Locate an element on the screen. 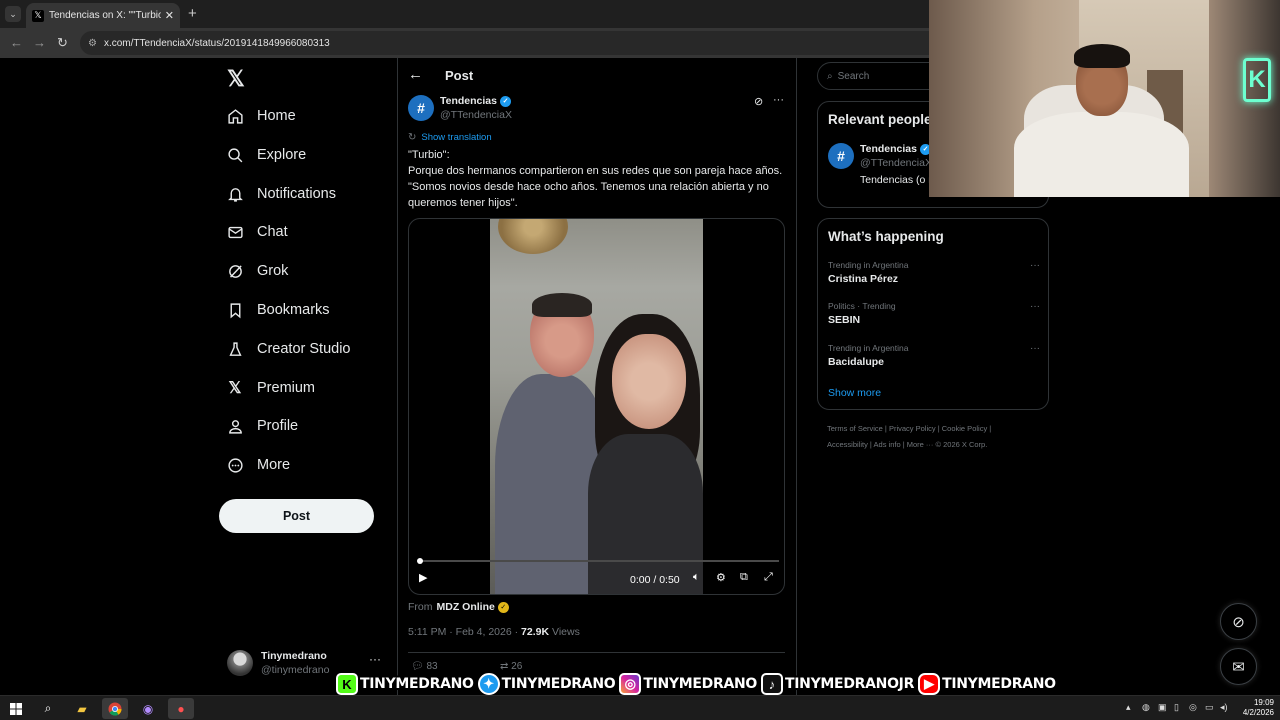  tray-icon: ▴ is located at coordinates (1128, 707).